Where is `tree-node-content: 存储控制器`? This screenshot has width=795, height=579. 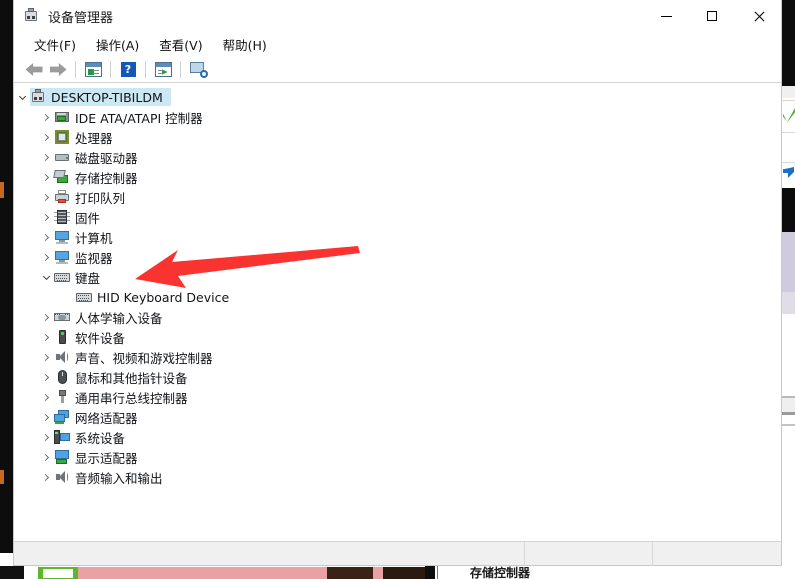
tree-node-content: 存储控制器 is located at coordinates (99, 177).